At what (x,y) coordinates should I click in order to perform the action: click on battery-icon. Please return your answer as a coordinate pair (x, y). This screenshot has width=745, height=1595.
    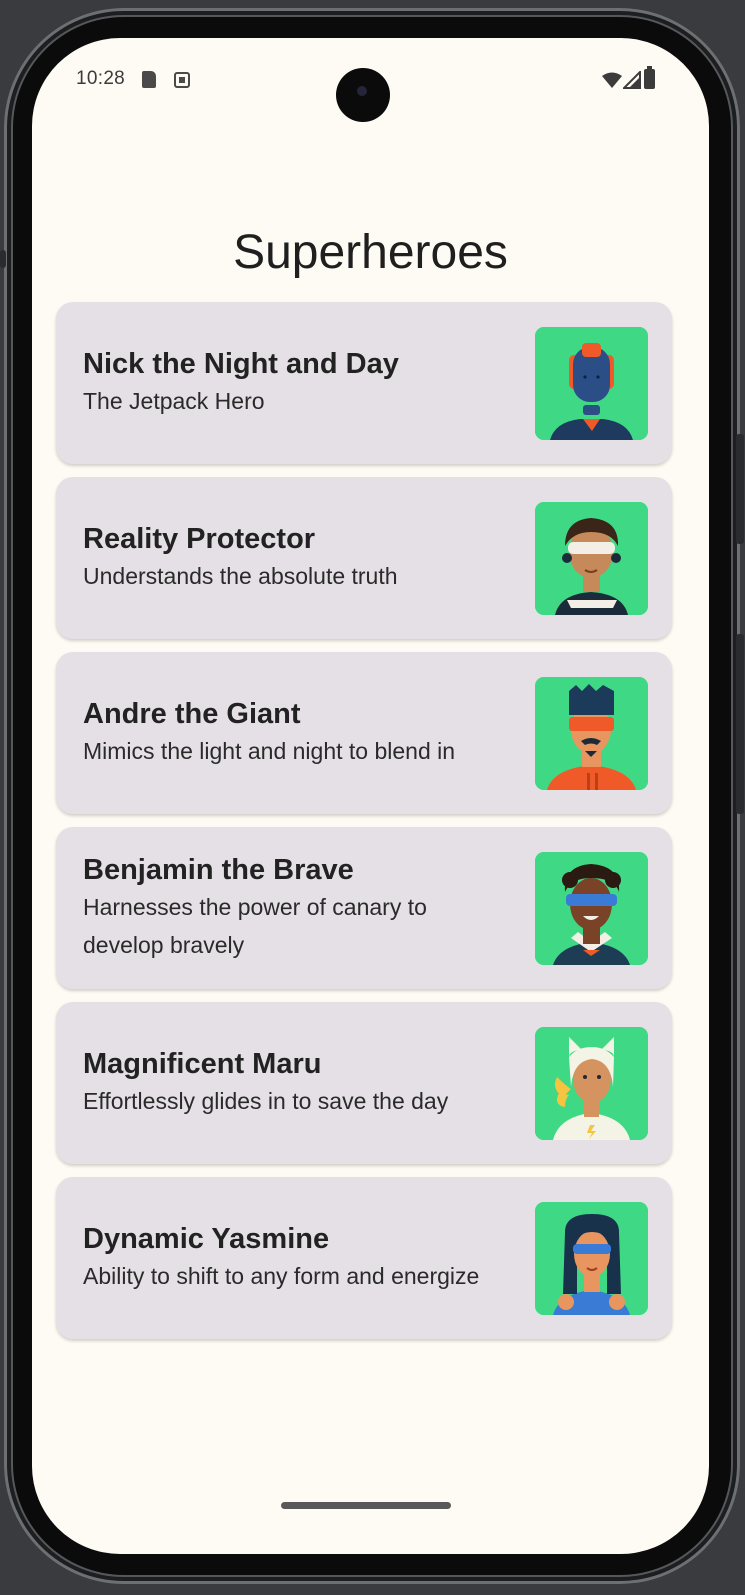
    Looking at the image, I should click on (649, 77).